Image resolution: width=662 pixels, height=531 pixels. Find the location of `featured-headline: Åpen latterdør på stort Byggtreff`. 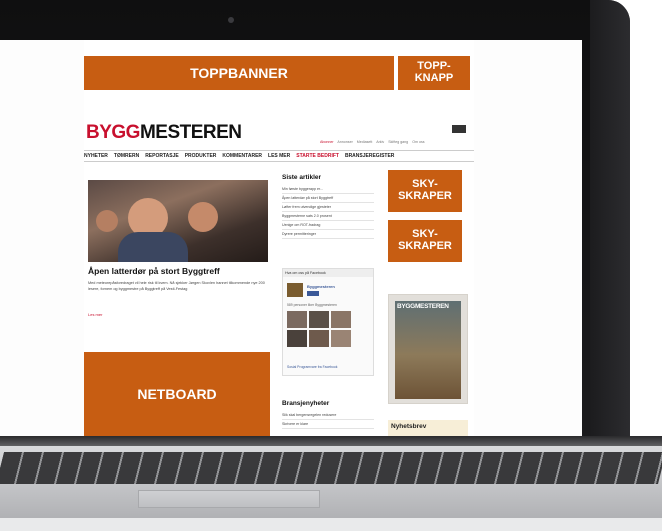

featured-headline: Åpen latterdør på stort Byggtreff is located at coordinates (180, 271).